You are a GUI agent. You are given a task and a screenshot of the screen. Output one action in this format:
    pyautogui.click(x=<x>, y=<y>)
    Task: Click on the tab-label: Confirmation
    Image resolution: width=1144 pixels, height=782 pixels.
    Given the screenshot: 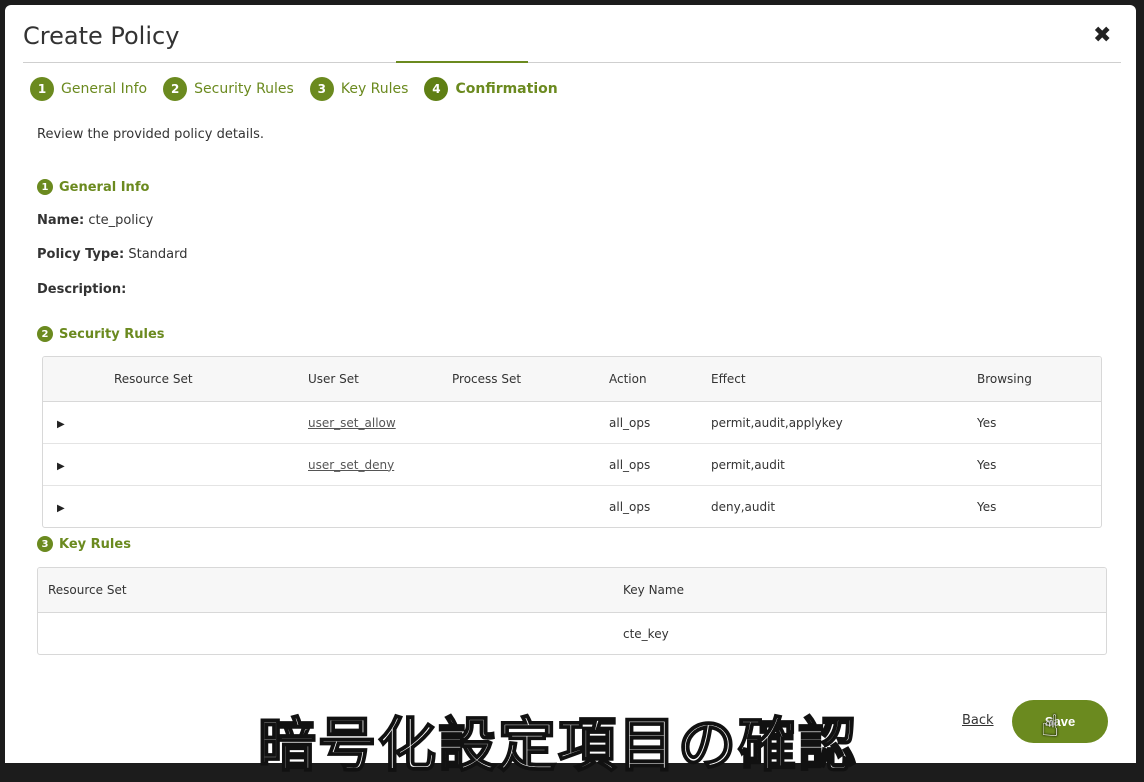 What is the action you would take?
    pyautogui.click(x=506, y=89)
    